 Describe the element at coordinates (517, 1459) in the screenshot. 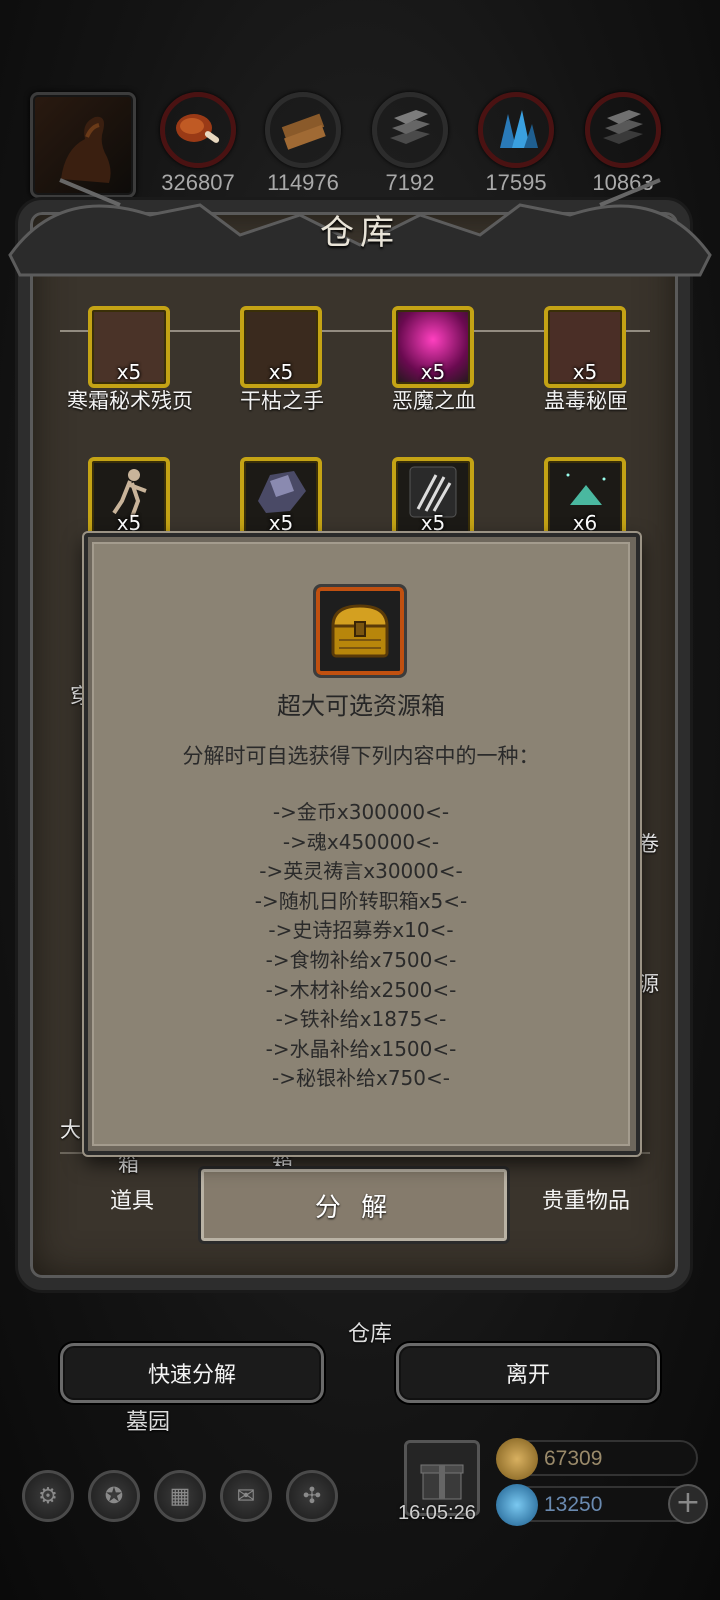

I see `gold-coin-icon` at that location.